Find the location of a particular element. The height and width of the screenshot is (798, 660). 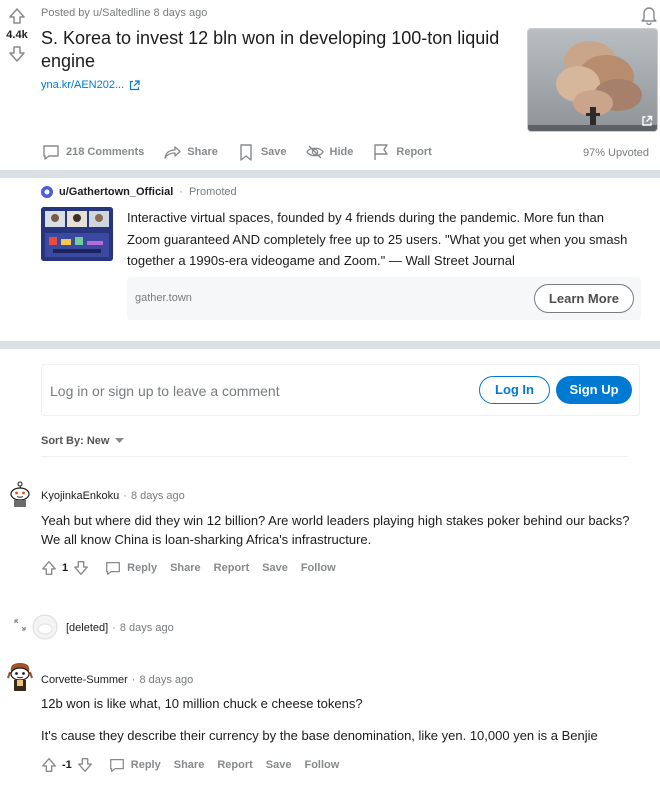

flag-icon is located at coordinates (381, 152).